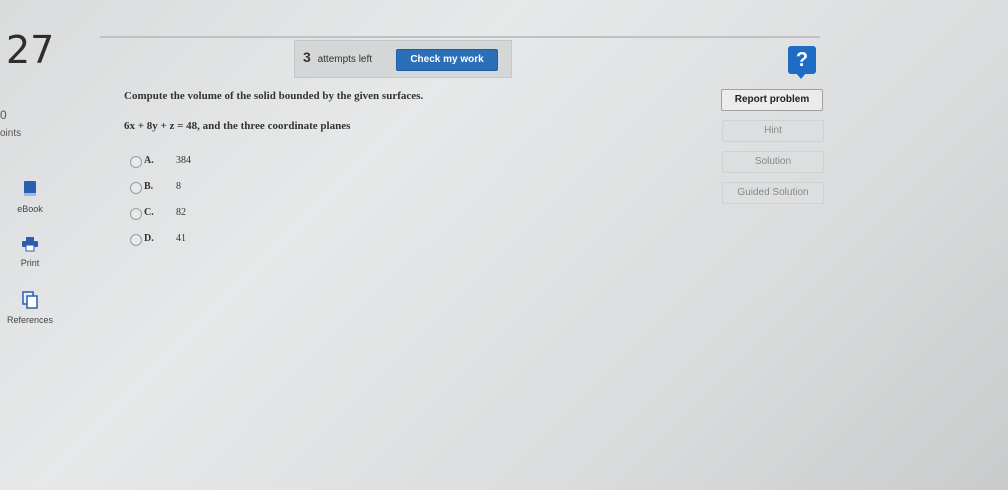  I want to click on option-value: 41, so click(181, 238).